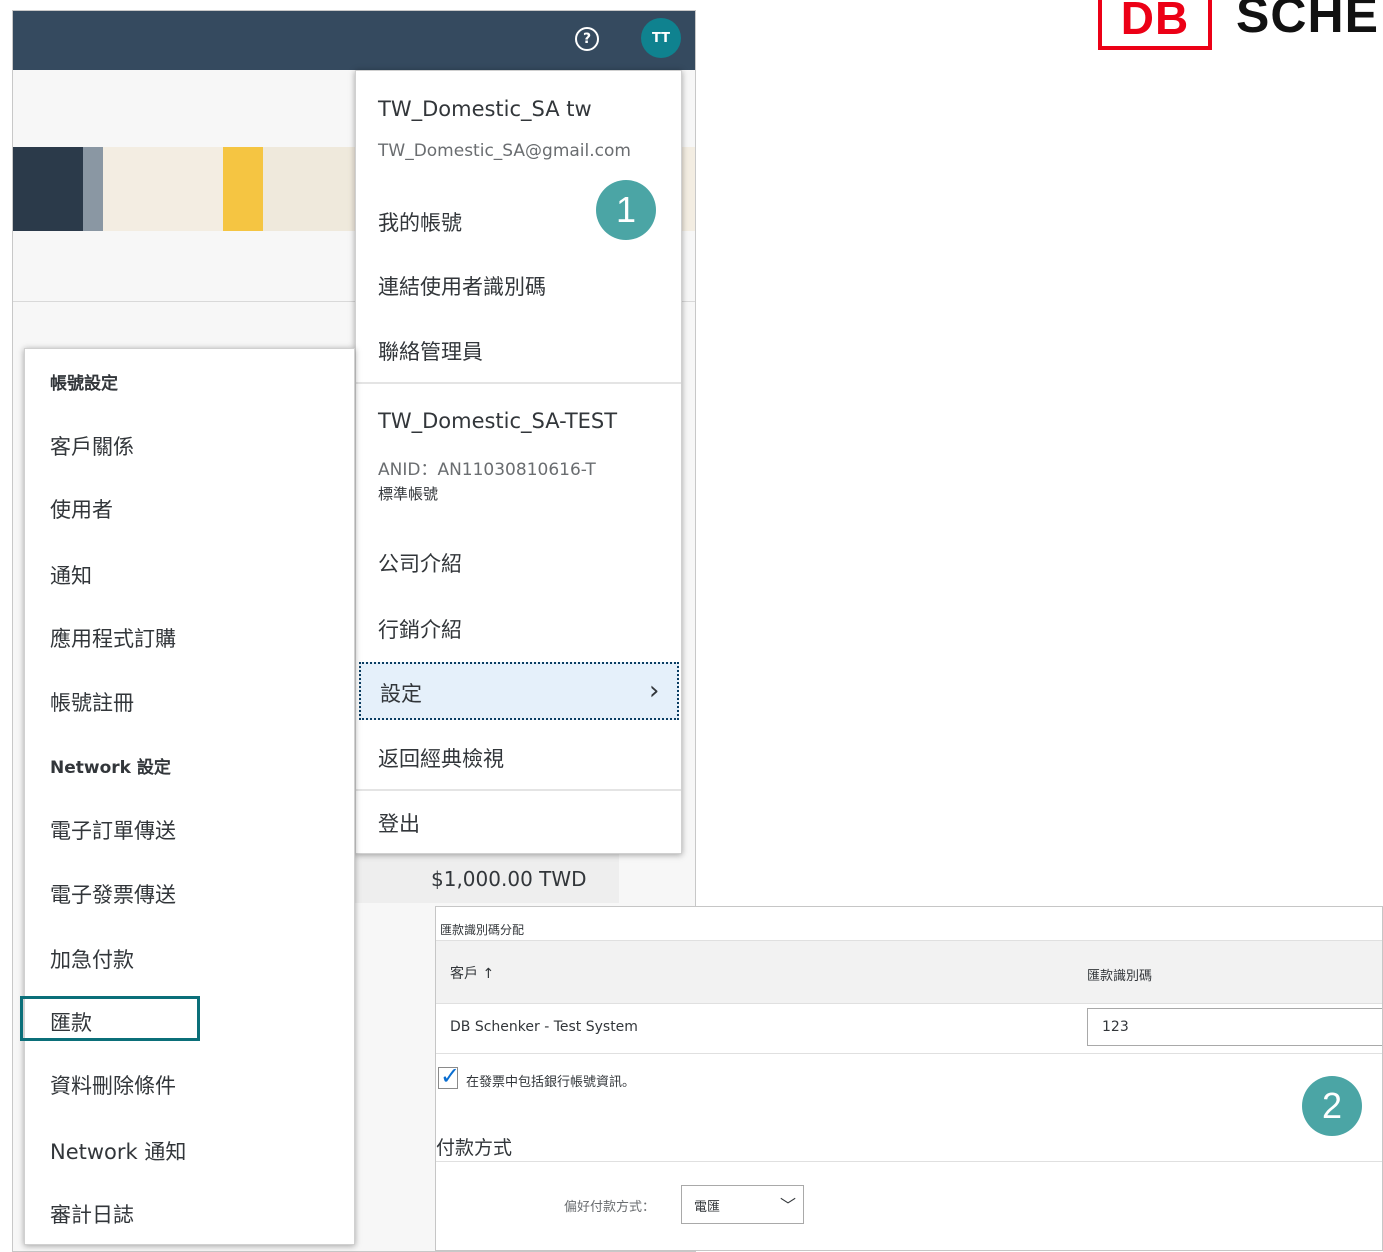 The width and height of the screenshot is (1383, 1252). What do you see at coordinates (707, 1207) in the screenshot?
I see `preferred-payment-value: 電匯` at bounding box center [707, 1207].